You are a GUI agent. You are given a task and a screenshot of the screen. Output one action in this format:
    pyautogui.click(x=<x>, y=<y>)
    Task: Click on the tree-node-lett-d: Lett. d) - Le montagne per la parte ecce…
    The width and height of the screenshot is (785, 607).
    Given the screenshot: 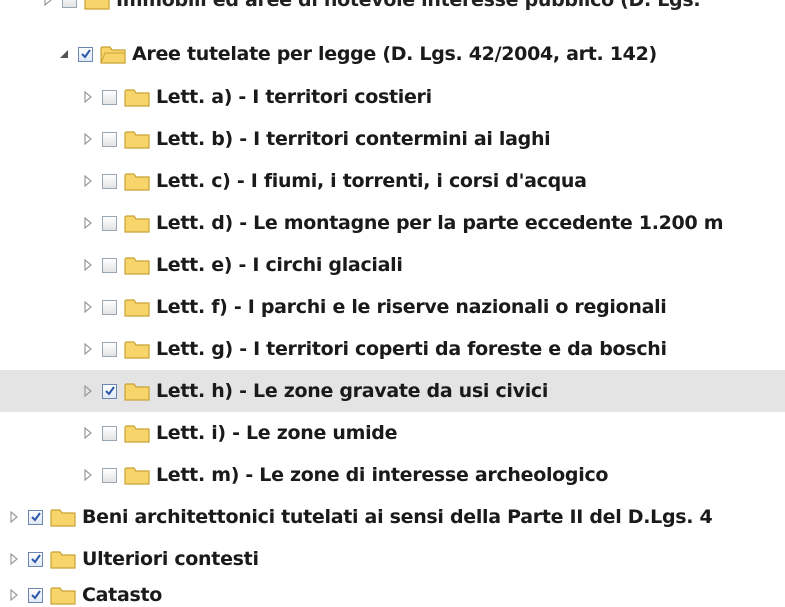 What is the action you would take?
    pyautogui.click(x=392, y=223)
    